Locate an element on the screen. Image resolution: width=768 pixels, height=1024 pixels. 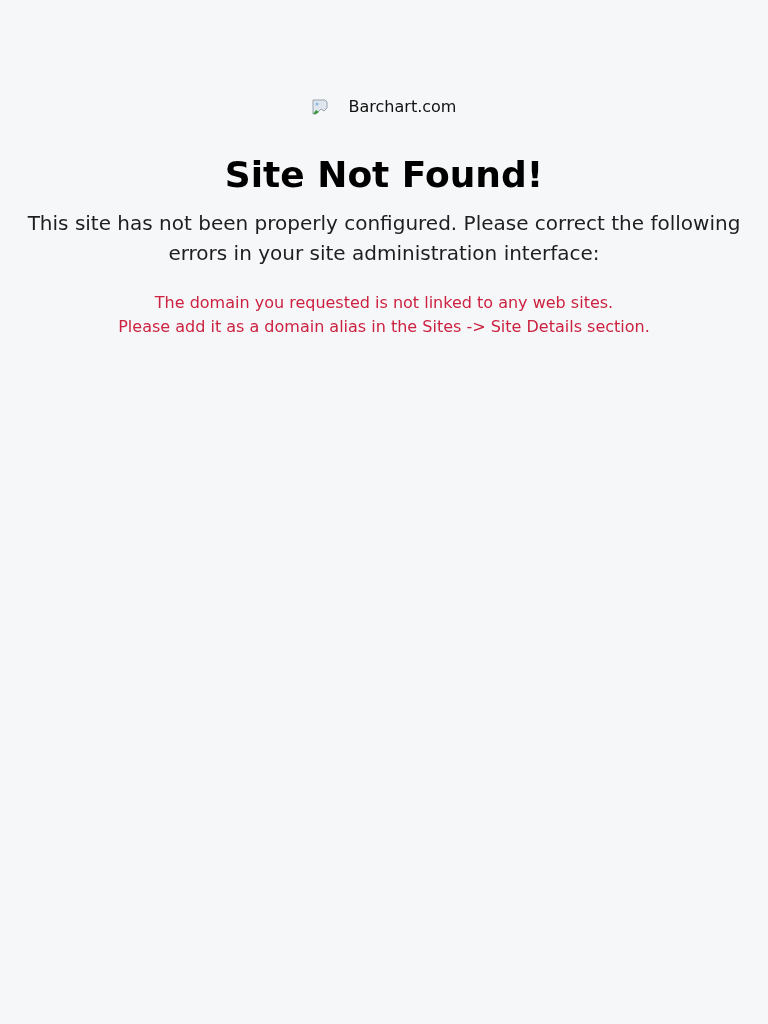
error-description: This site has not been properly configured. Please correct the following errors in your site administration interface: is located at coordinates (384, 238).